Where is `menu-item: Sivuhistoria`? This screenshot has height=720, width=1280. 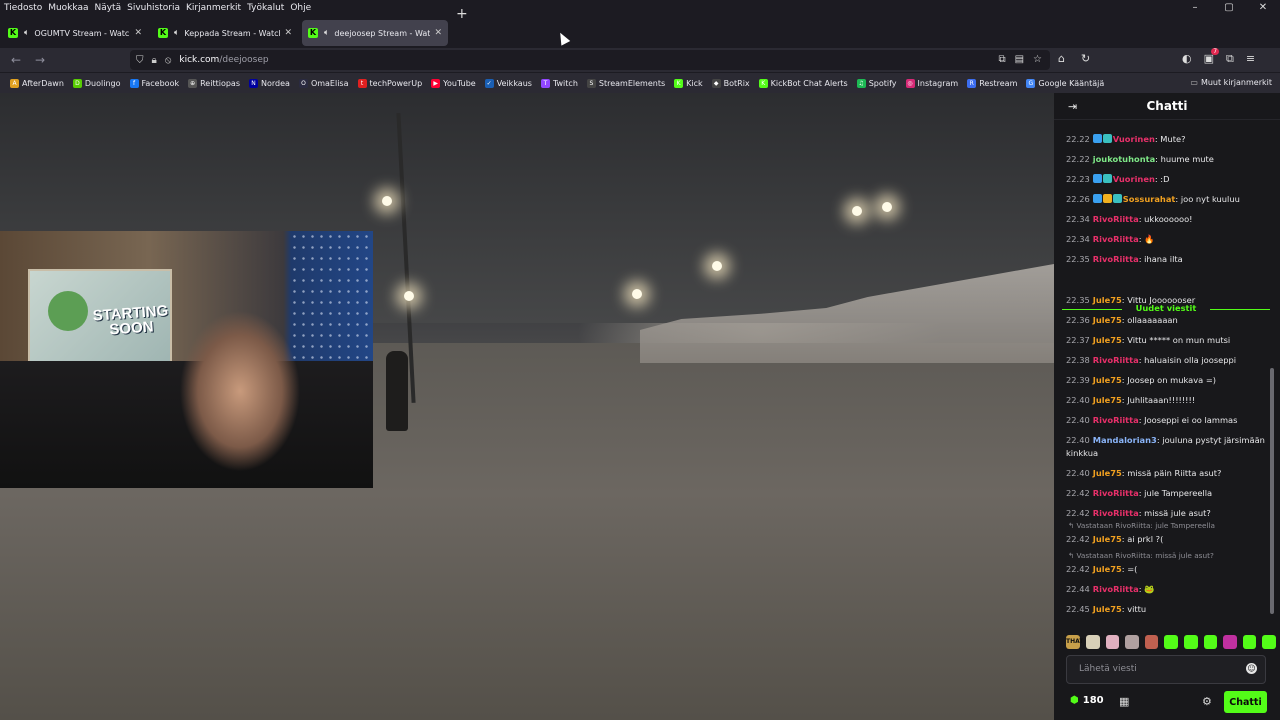
menu-item: Sivuhistoria is located at coordinates (153, 8).